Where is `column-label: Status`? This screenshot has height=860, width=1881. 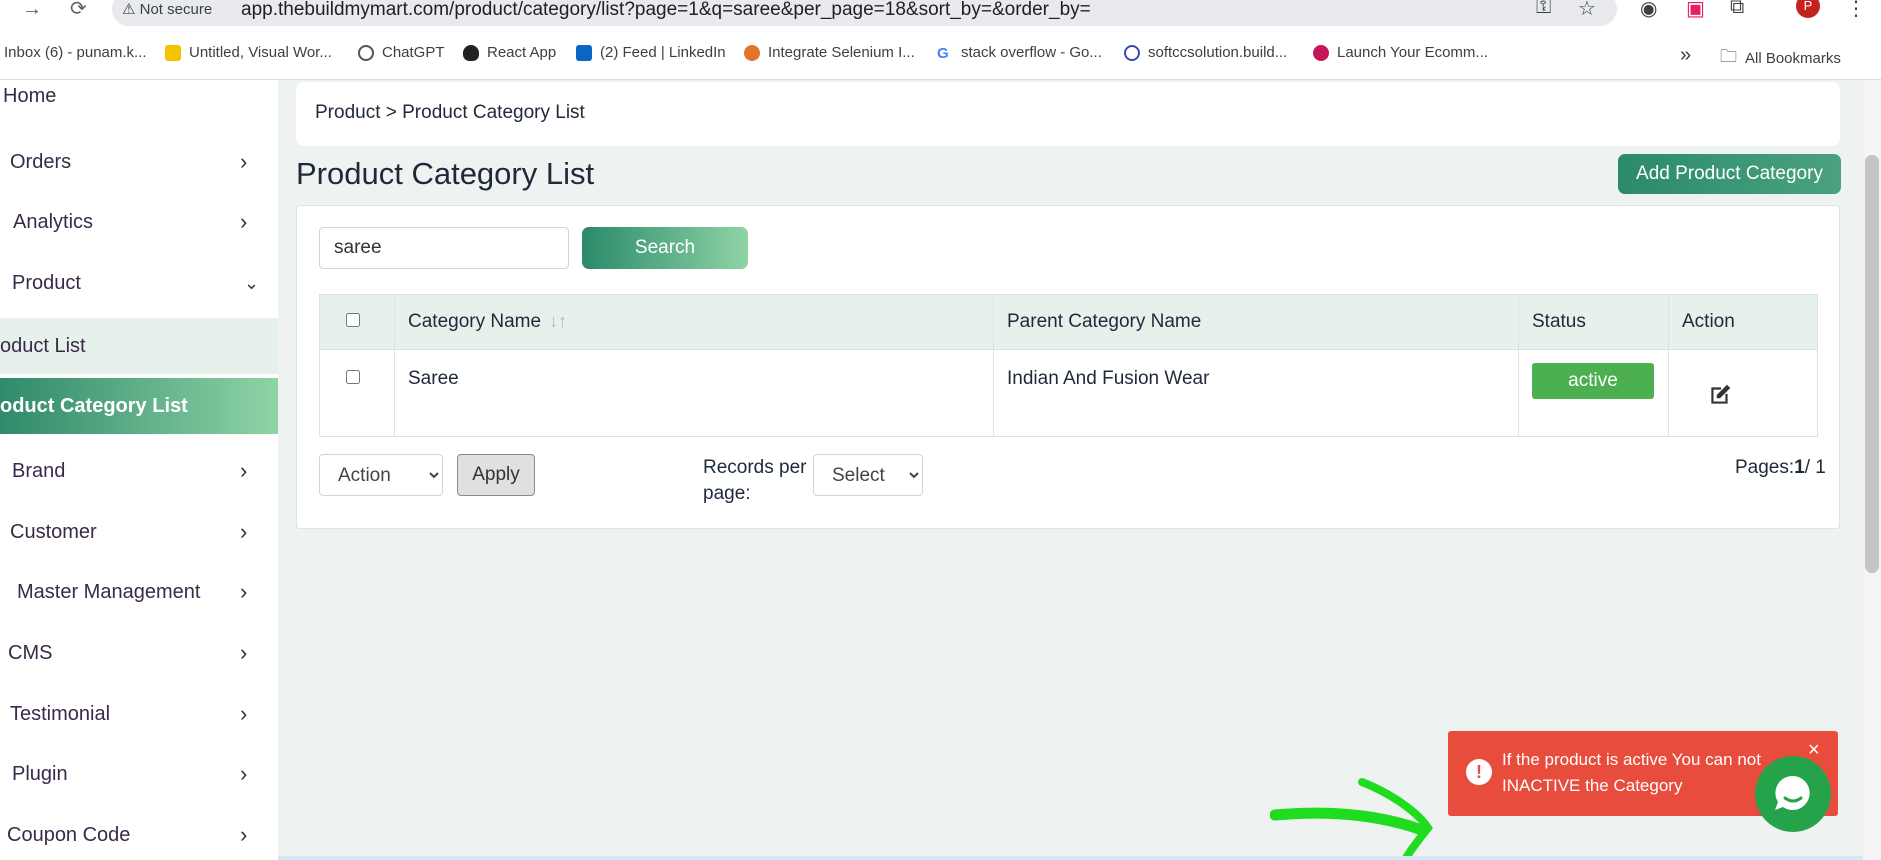
column-label: Status is located at coordinates (1559, 321).